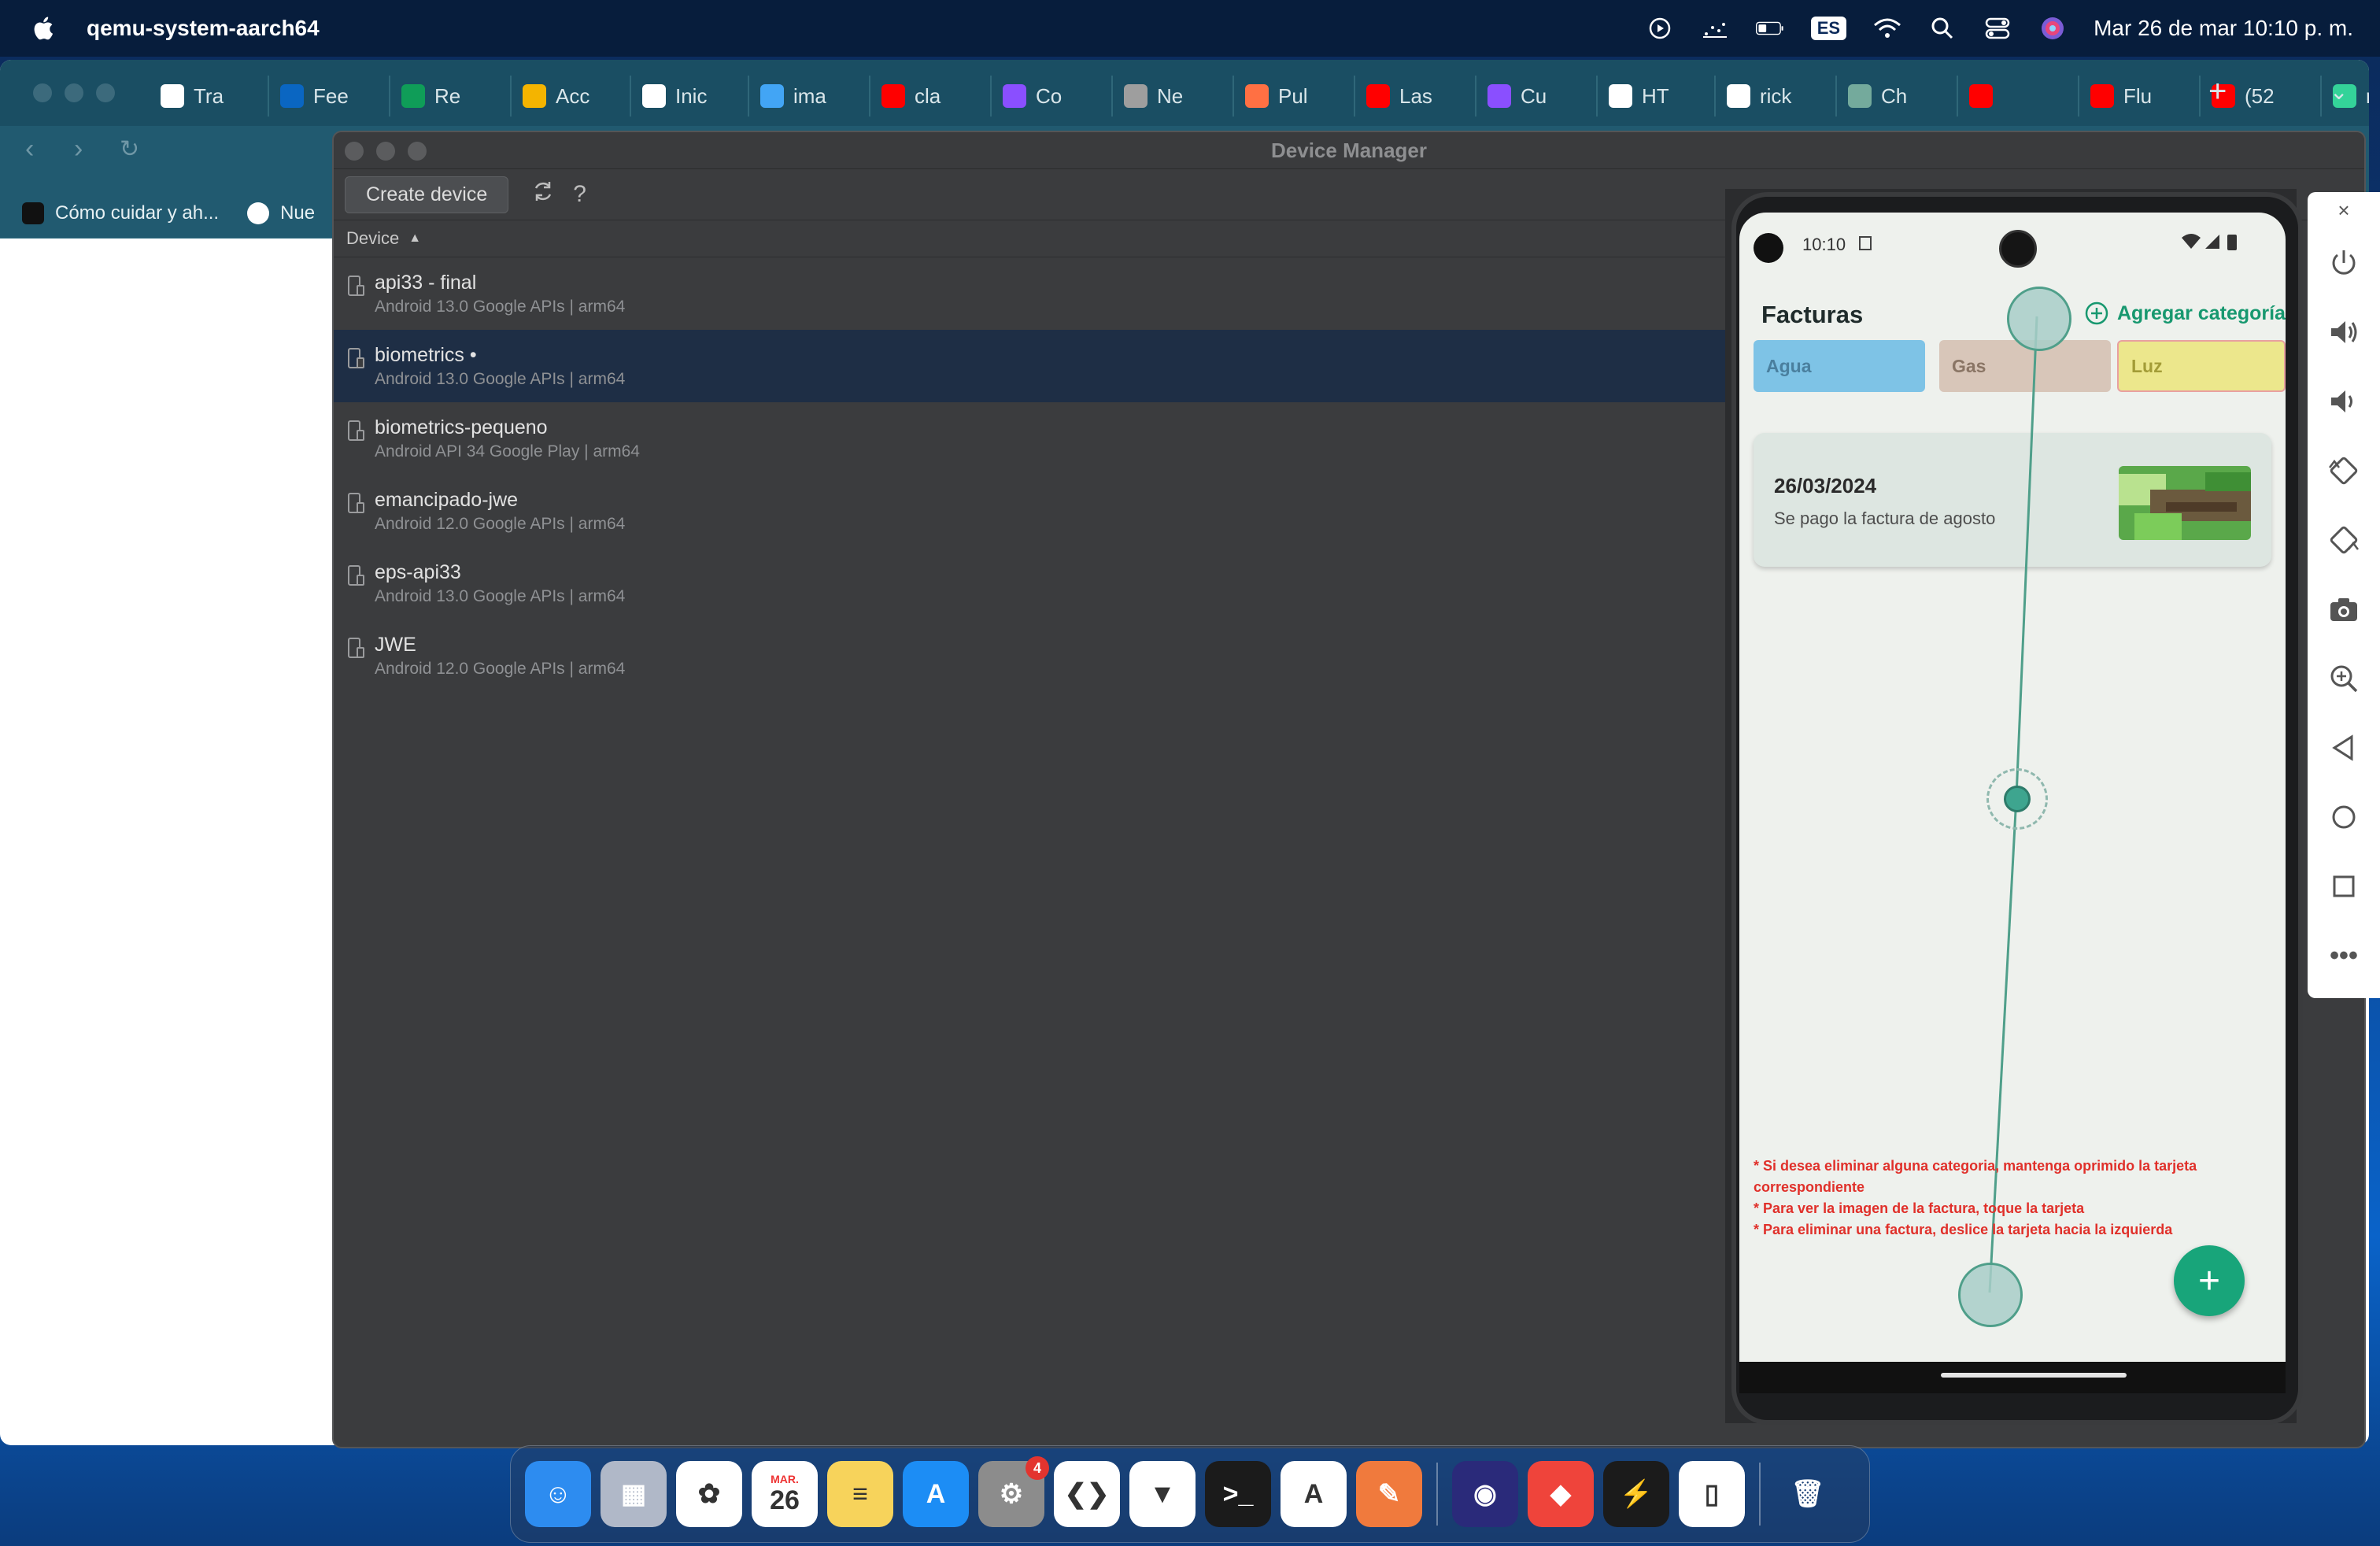 The image size is (2380, 1546). I want to click on browser-tab: Ch, so click(1898, 96).